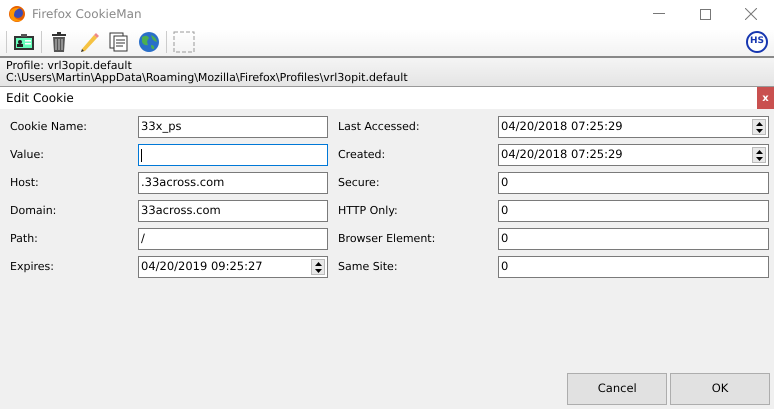 The width and height of the screenshot is (774, 409). What do you see at coordinates (233, 239) in the screenshot?
I see `input-field: /` at bounding box center [233, 239].